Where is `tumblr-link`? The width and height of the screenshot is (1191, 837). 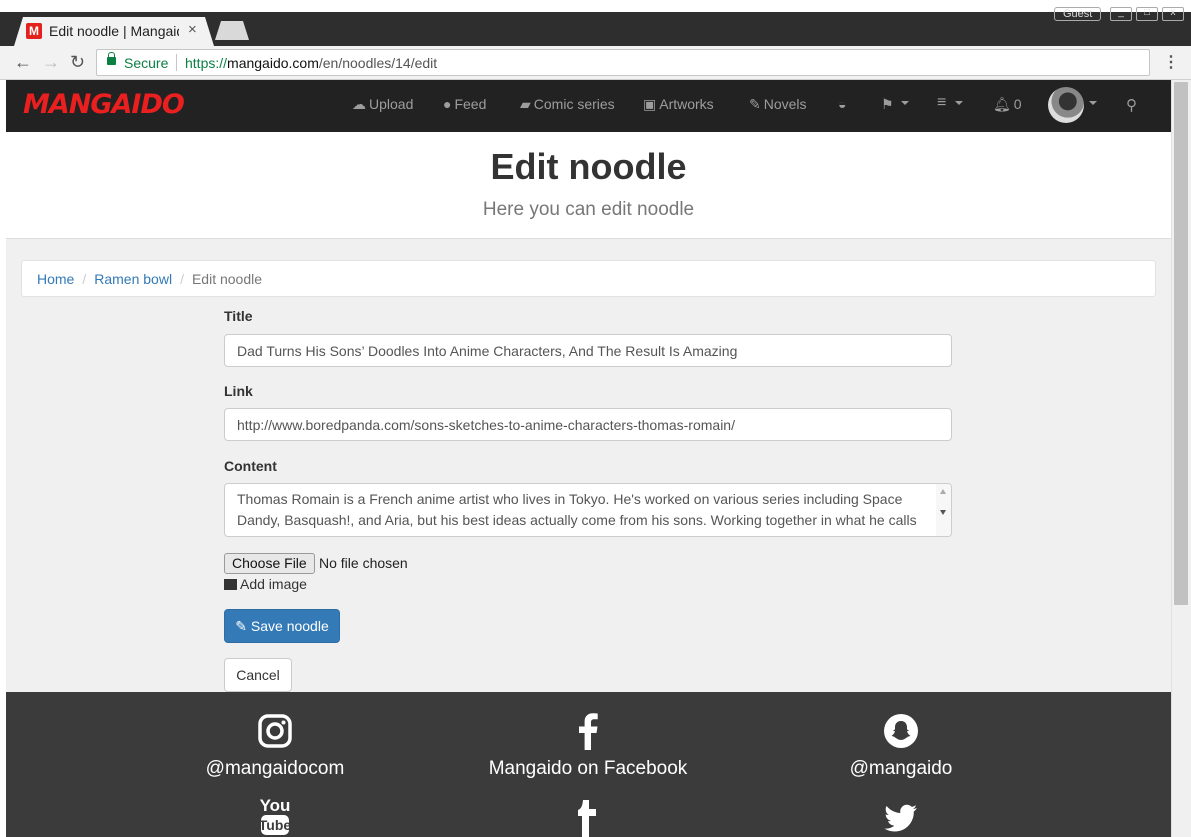 tumblr-link is located at coordinates (588, 818).